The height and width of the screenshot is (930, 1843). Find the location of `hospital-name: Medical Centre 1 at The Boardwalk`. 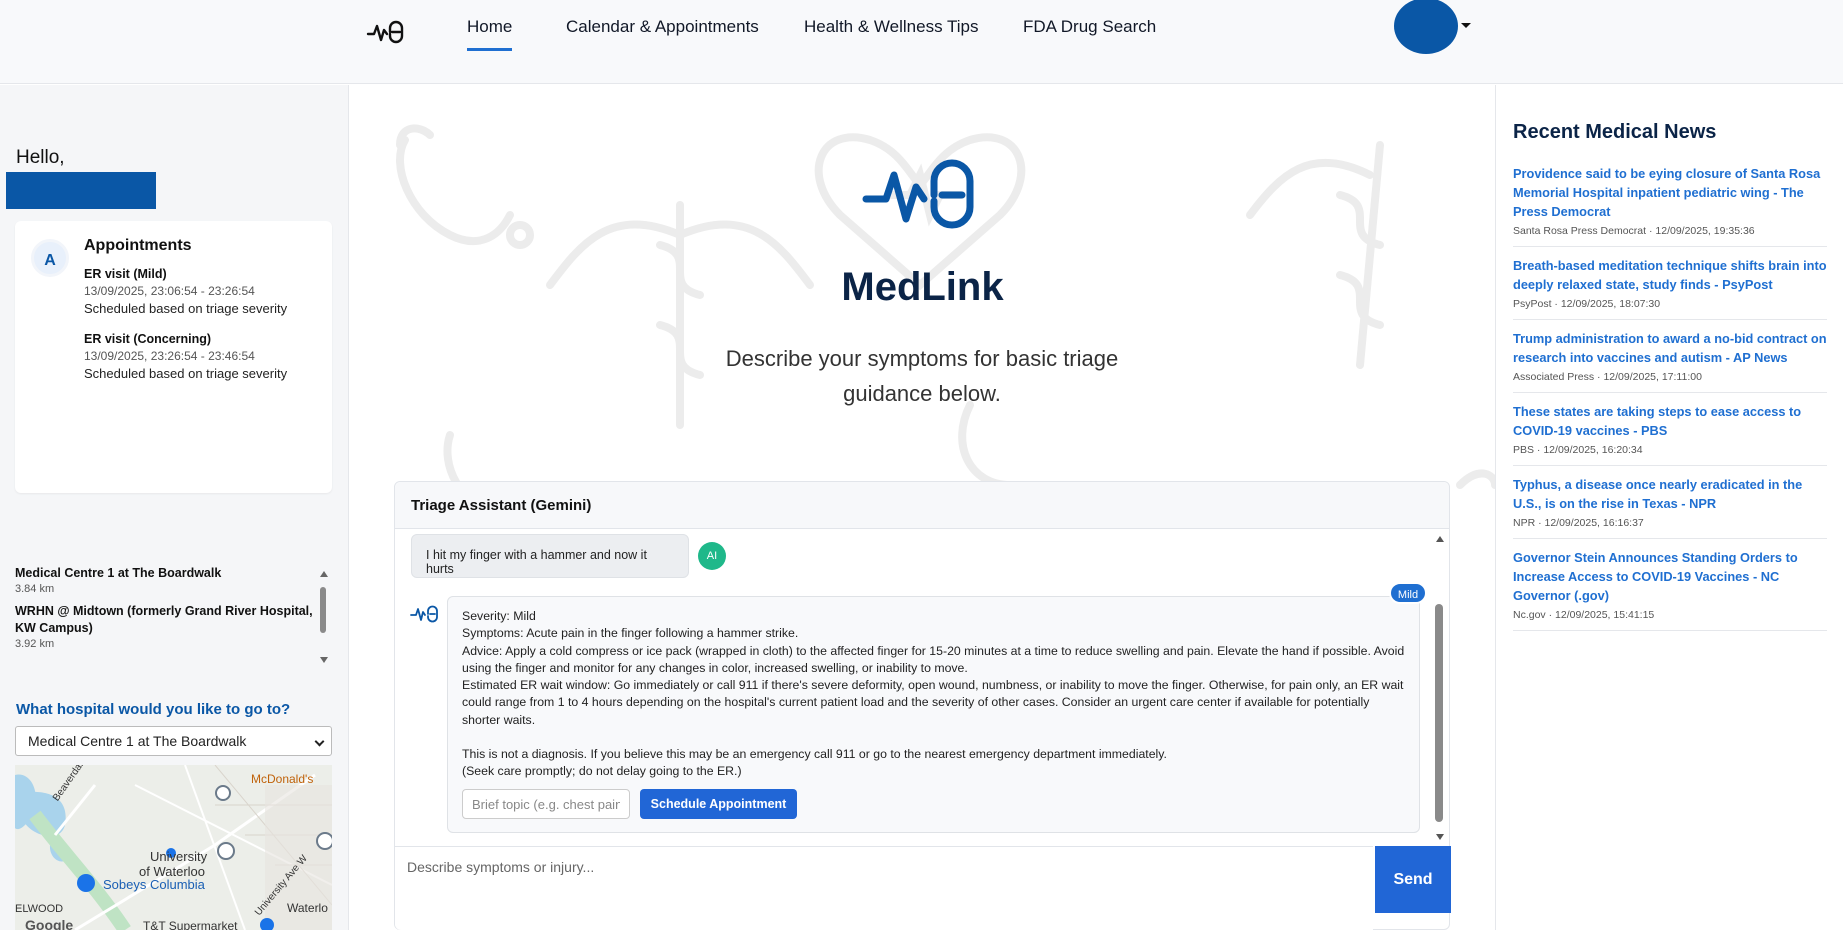

hospital-name: Medical Centre 1 at The Boardwalk is located at coordinates (118, 573).